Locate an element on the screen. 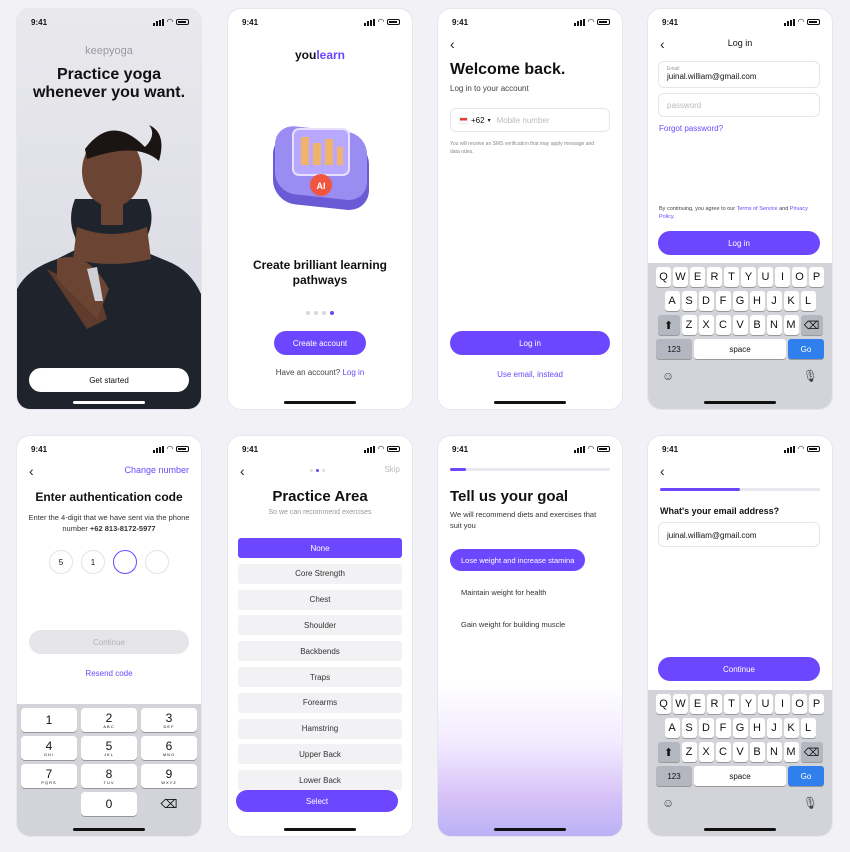 The height and width of the screenshot is (852, 850). create-account-button: Create account is located at coordinates (320, 343).